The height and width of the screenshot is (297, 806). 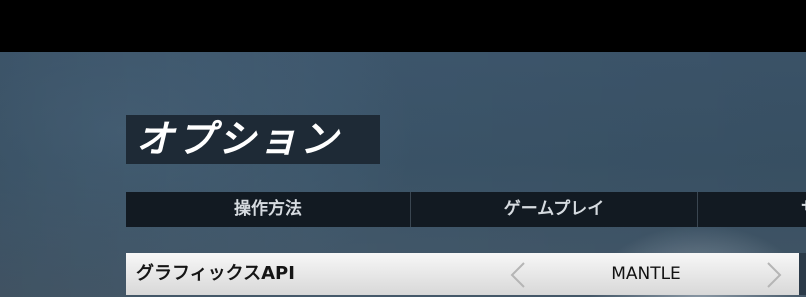 What do you see at coordinates (462, 274) in the screenshot?
I see `setting-row-graphics-api: グラフィックスAPI MANTLE` at bounding box center [462, 274].